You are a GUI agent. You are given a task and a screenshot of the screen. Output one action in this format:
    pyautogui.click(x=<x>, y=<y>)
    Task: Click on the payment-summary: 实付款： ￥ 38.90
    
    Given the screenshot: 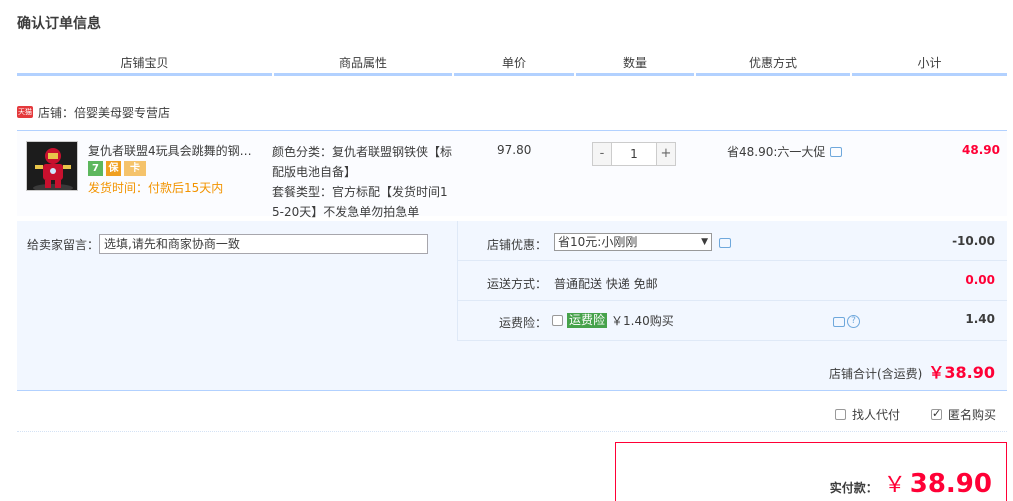 What is the action you would take?
    pyautogui.click(x=811, y=471)
    